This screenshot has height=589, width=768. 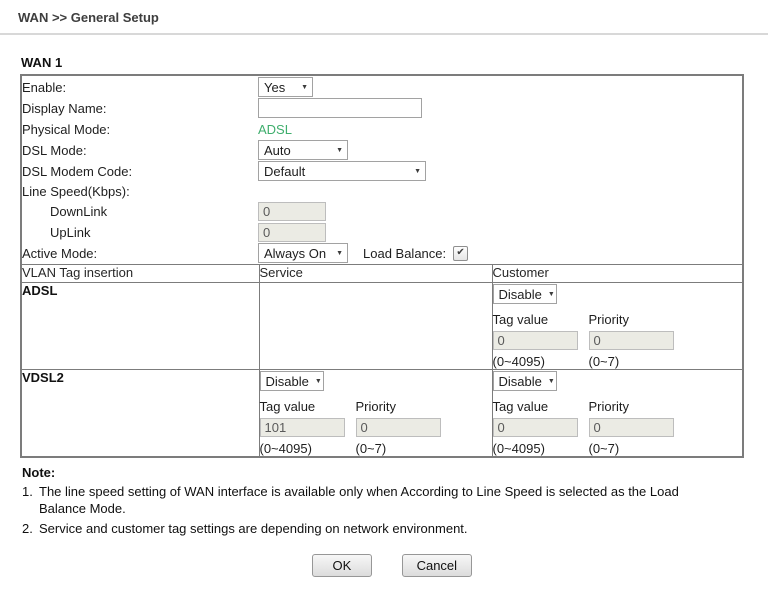 What do you see at coordinates (76, 191) in the screenshot?
I see `line-speed-label: Line Speed(Kbps):` at bounding box center [76, 191].